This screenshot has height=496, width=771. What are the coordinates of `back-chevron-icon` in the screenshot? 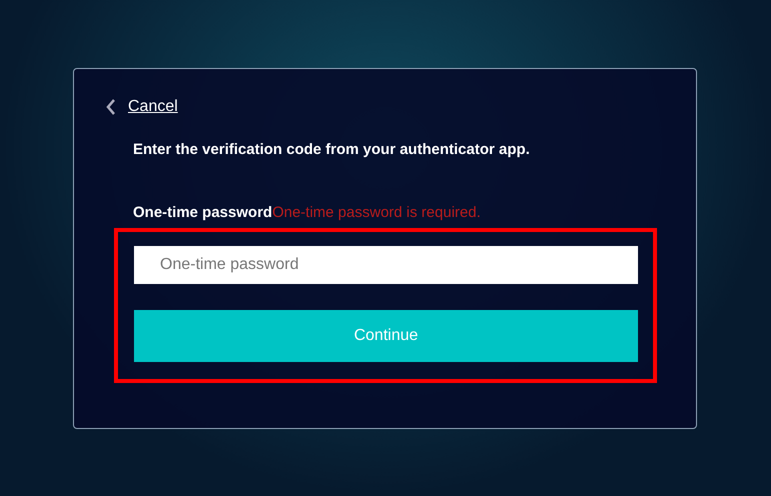 It's located at (111, 107).